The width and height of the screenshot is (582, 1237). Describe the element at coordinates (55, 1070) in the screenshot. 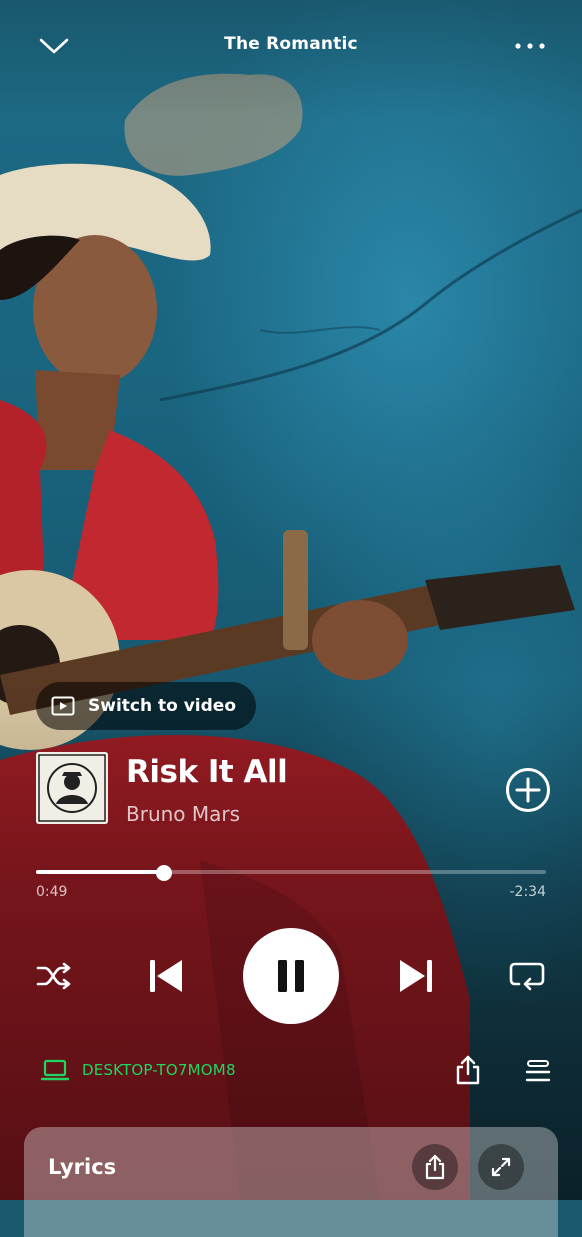

I see `laptop-icon` at that location.